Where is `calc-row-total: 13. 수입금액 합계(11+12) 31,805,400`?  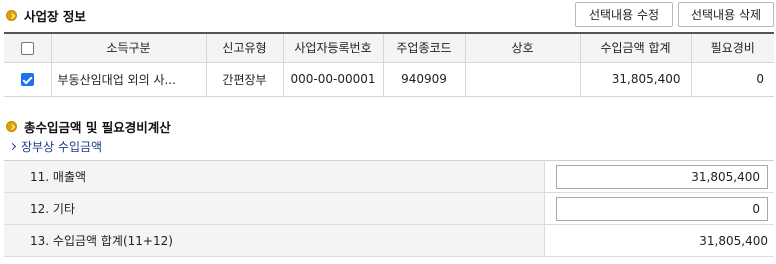
calc-row-total: 13. 수입금액 합계(11+12) 31,805,400 is located at coordinates (389, 240).